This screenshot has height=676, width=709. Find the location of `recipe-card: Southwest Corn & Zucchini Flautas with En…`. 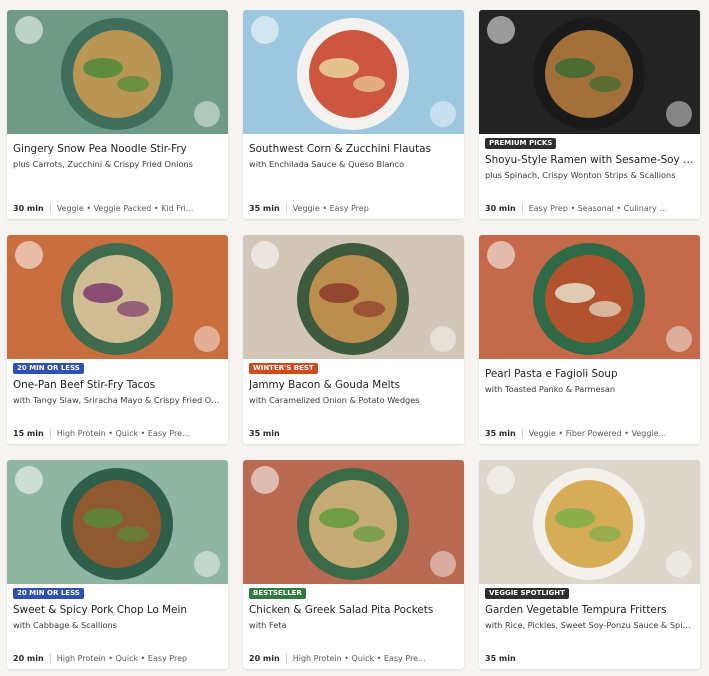

recipe-card: Southwest Corn & Zucchini Flautas with En… is located at coordinates (353, 114).